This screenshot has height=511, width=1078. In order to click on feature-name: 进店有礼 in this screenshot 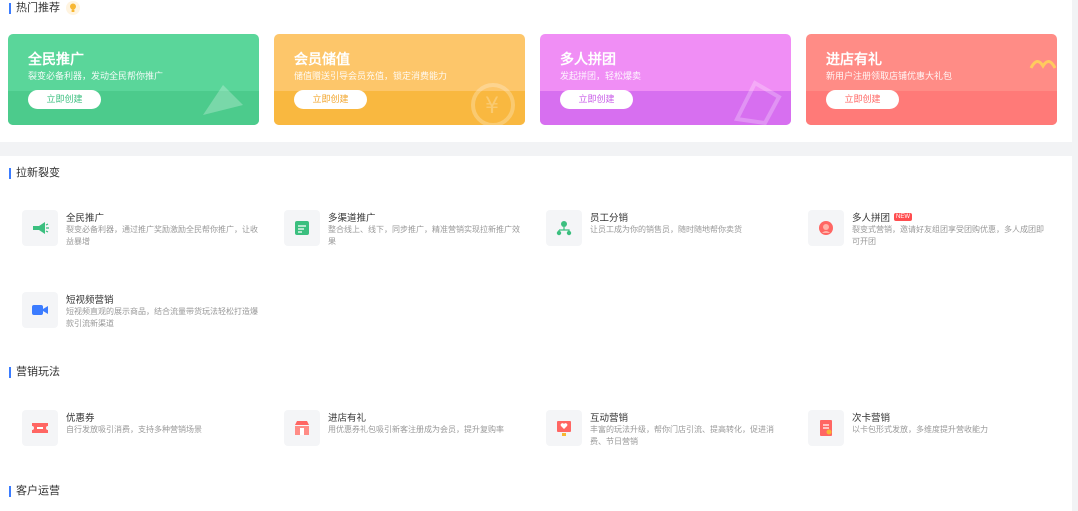, I will do `click(347, 417)`.